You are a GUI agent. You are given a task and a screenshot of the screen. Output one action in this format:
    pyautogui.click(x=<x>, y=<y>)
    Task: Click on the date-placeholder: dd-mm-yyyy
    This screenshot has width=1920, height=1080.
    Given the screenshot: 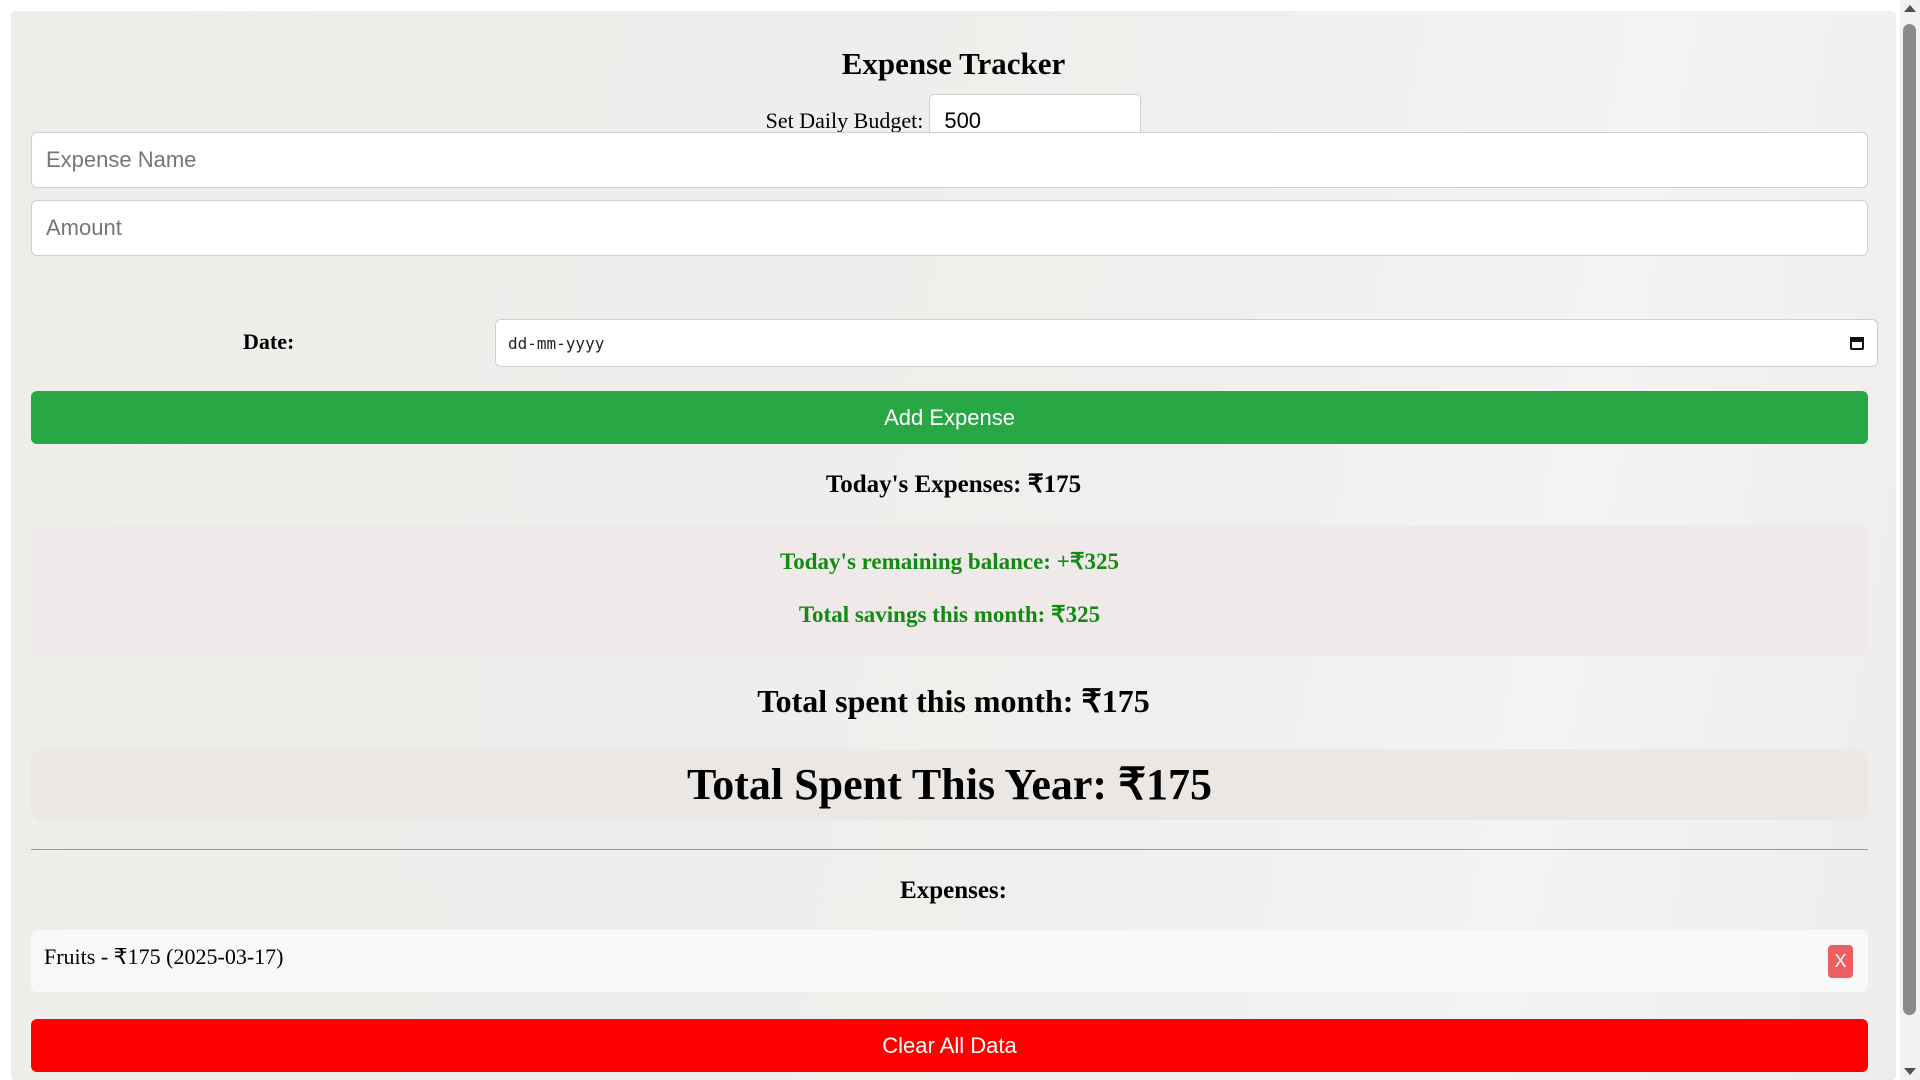 What is the action you would take?
    pyautogui.click(x=556, y=343)
    